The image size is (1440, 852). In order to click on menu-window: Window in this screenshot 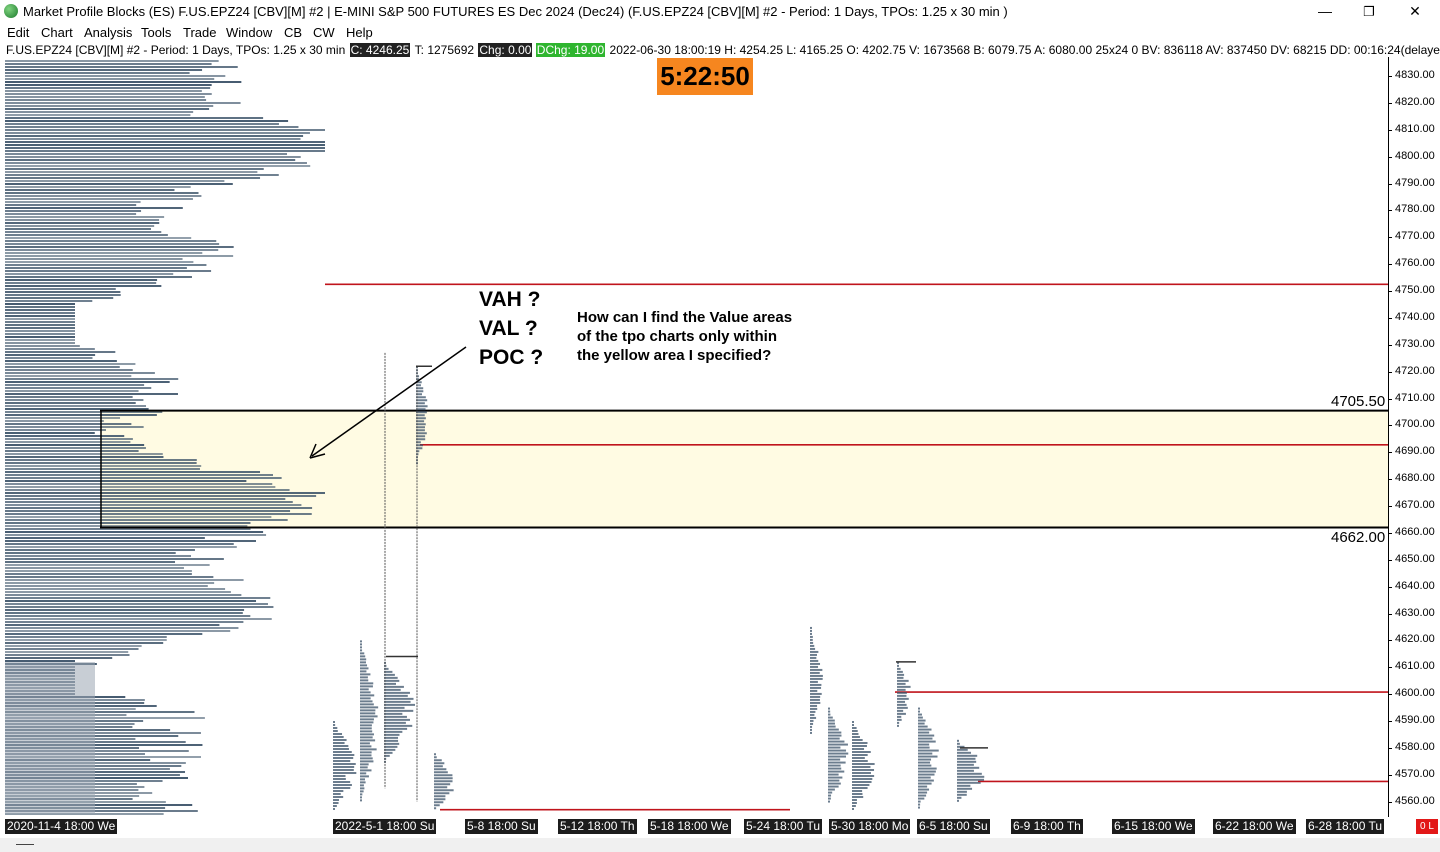, I will do `click(249, 32)`.